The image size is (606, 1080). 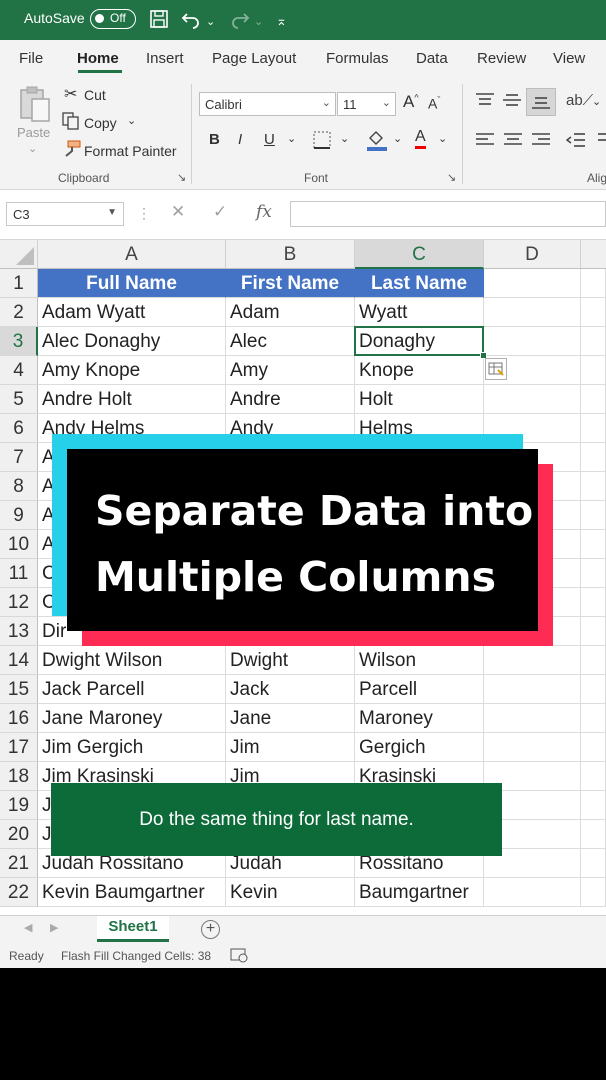 What do you see at coordinates (397, 138) in the screenshot?
I see `fill-color-dropdown-icon: ⌄` at bounding box center [397, 138].